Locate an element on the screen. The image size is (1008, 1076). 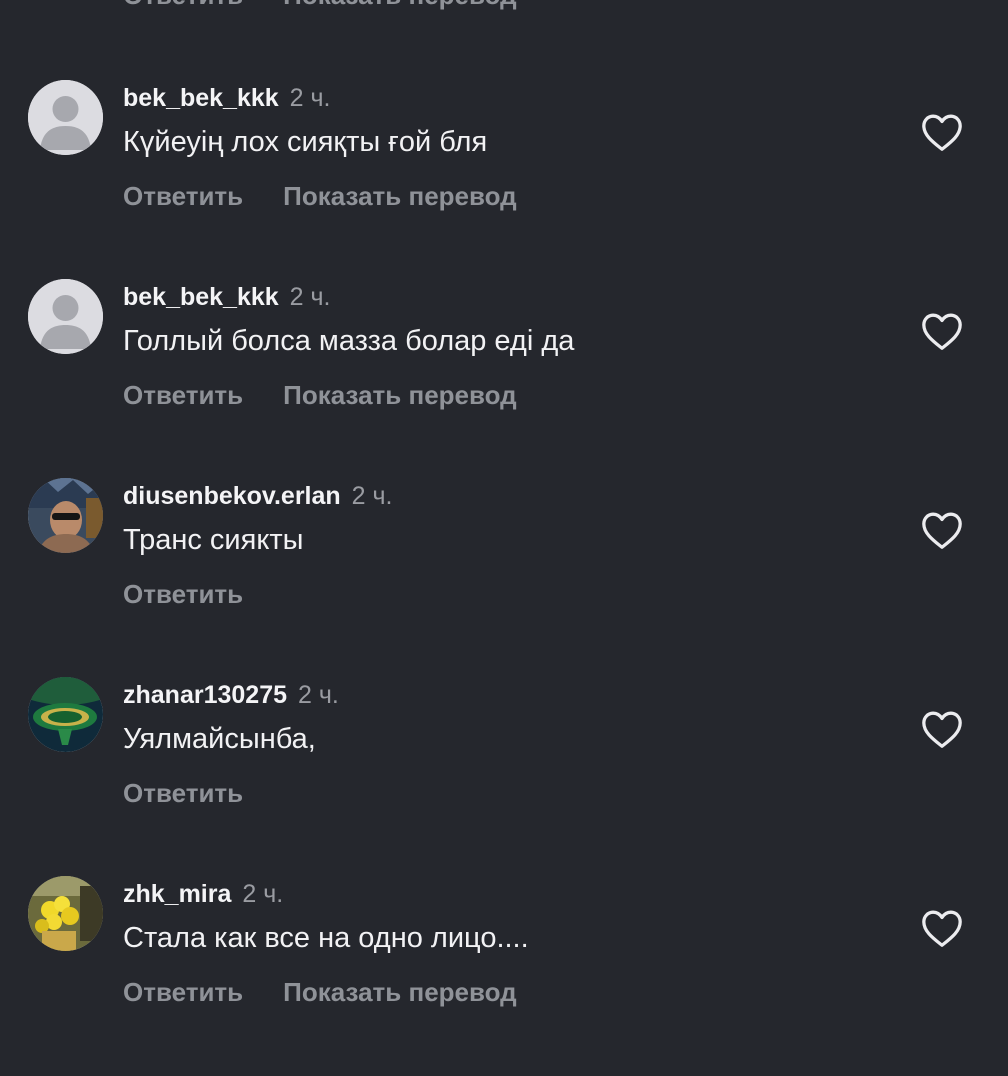
comment-header: diusenbekov.erlan 2 ч. is located at coordinates (257, 496).